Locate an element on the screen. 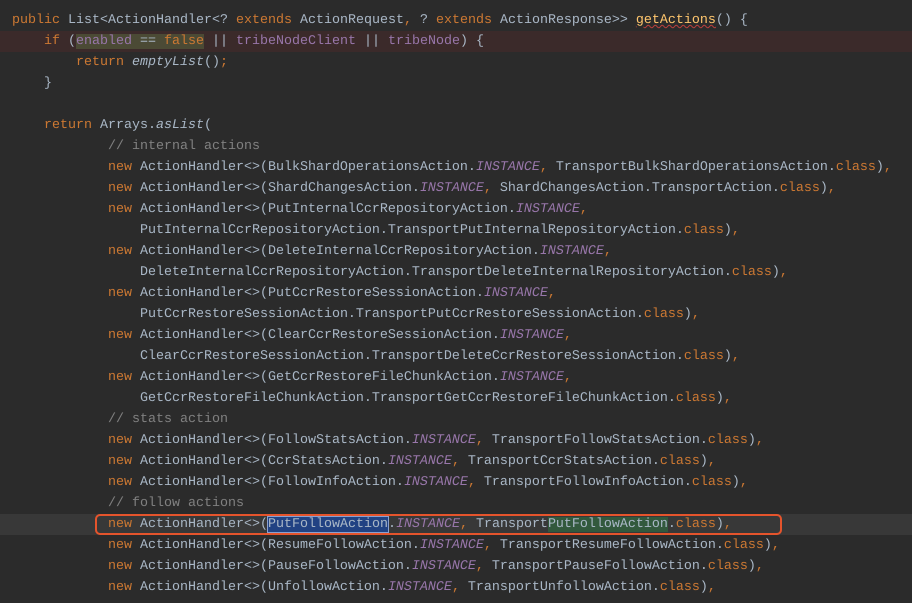  code-line: PutInternalCcrRepositoryAction.TransportPutInternalRepositoryAction.class), is located at coordinates (440, 230).